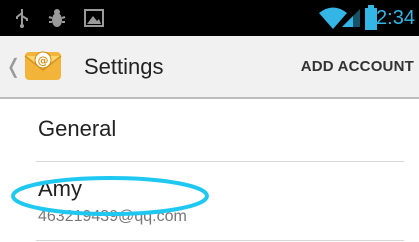 This screenshot has width=419, height=242. Describe the element at coordinates (94, 18) in the screenshot. I see `image-notification-icon` at that location.